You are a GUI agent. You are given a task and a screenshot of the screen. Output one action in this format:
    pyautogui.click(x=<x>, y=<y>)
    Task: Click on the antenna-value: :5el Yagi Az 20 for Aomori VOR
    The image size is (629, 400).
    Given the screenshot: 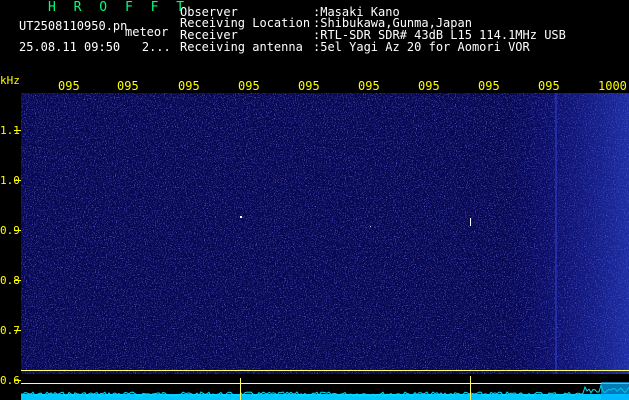 What is the action you would take?
    pyautogui.click(x=421, y=47)
    